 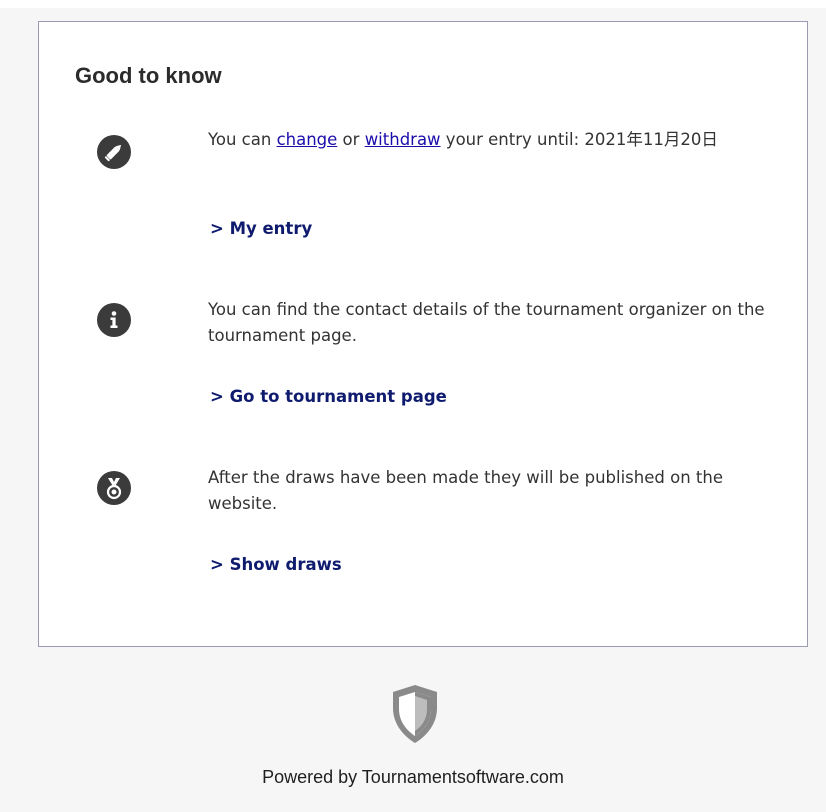 What do you see at coordinates (413, 777) in the screenshot?
I see `powered-by-text: Powered by Tournamentsoftware.com` at bounding box center [413, 777].